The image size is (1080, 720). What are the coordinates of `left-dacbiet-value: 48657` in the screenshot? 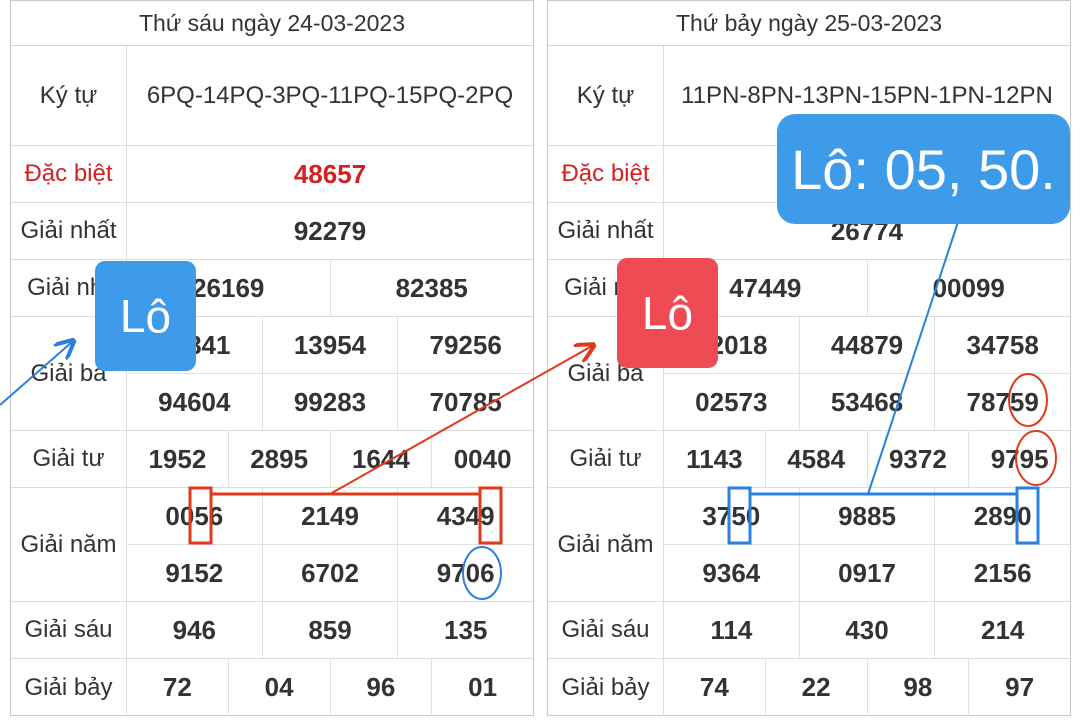 It's located at (330, 173).